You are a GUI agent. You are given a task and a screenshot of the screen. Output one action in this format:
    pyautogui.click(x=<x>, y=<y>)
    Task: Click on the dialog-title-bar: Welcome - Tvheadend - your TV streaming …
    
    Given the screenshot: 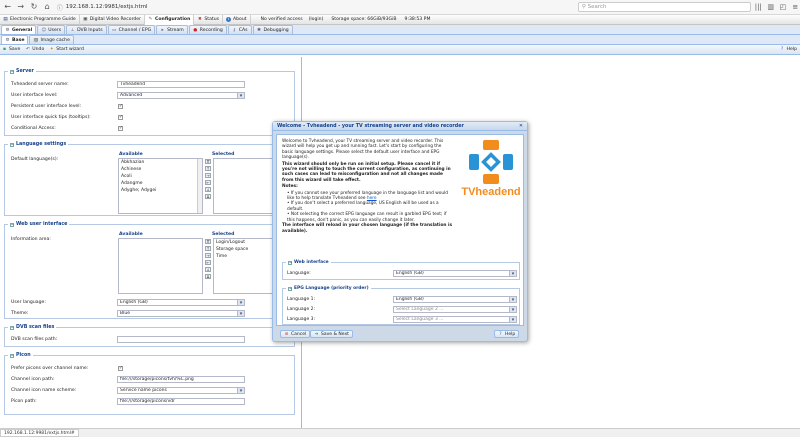 What is the action you would take?
    pyautogui.click(x=400, y=126)
    